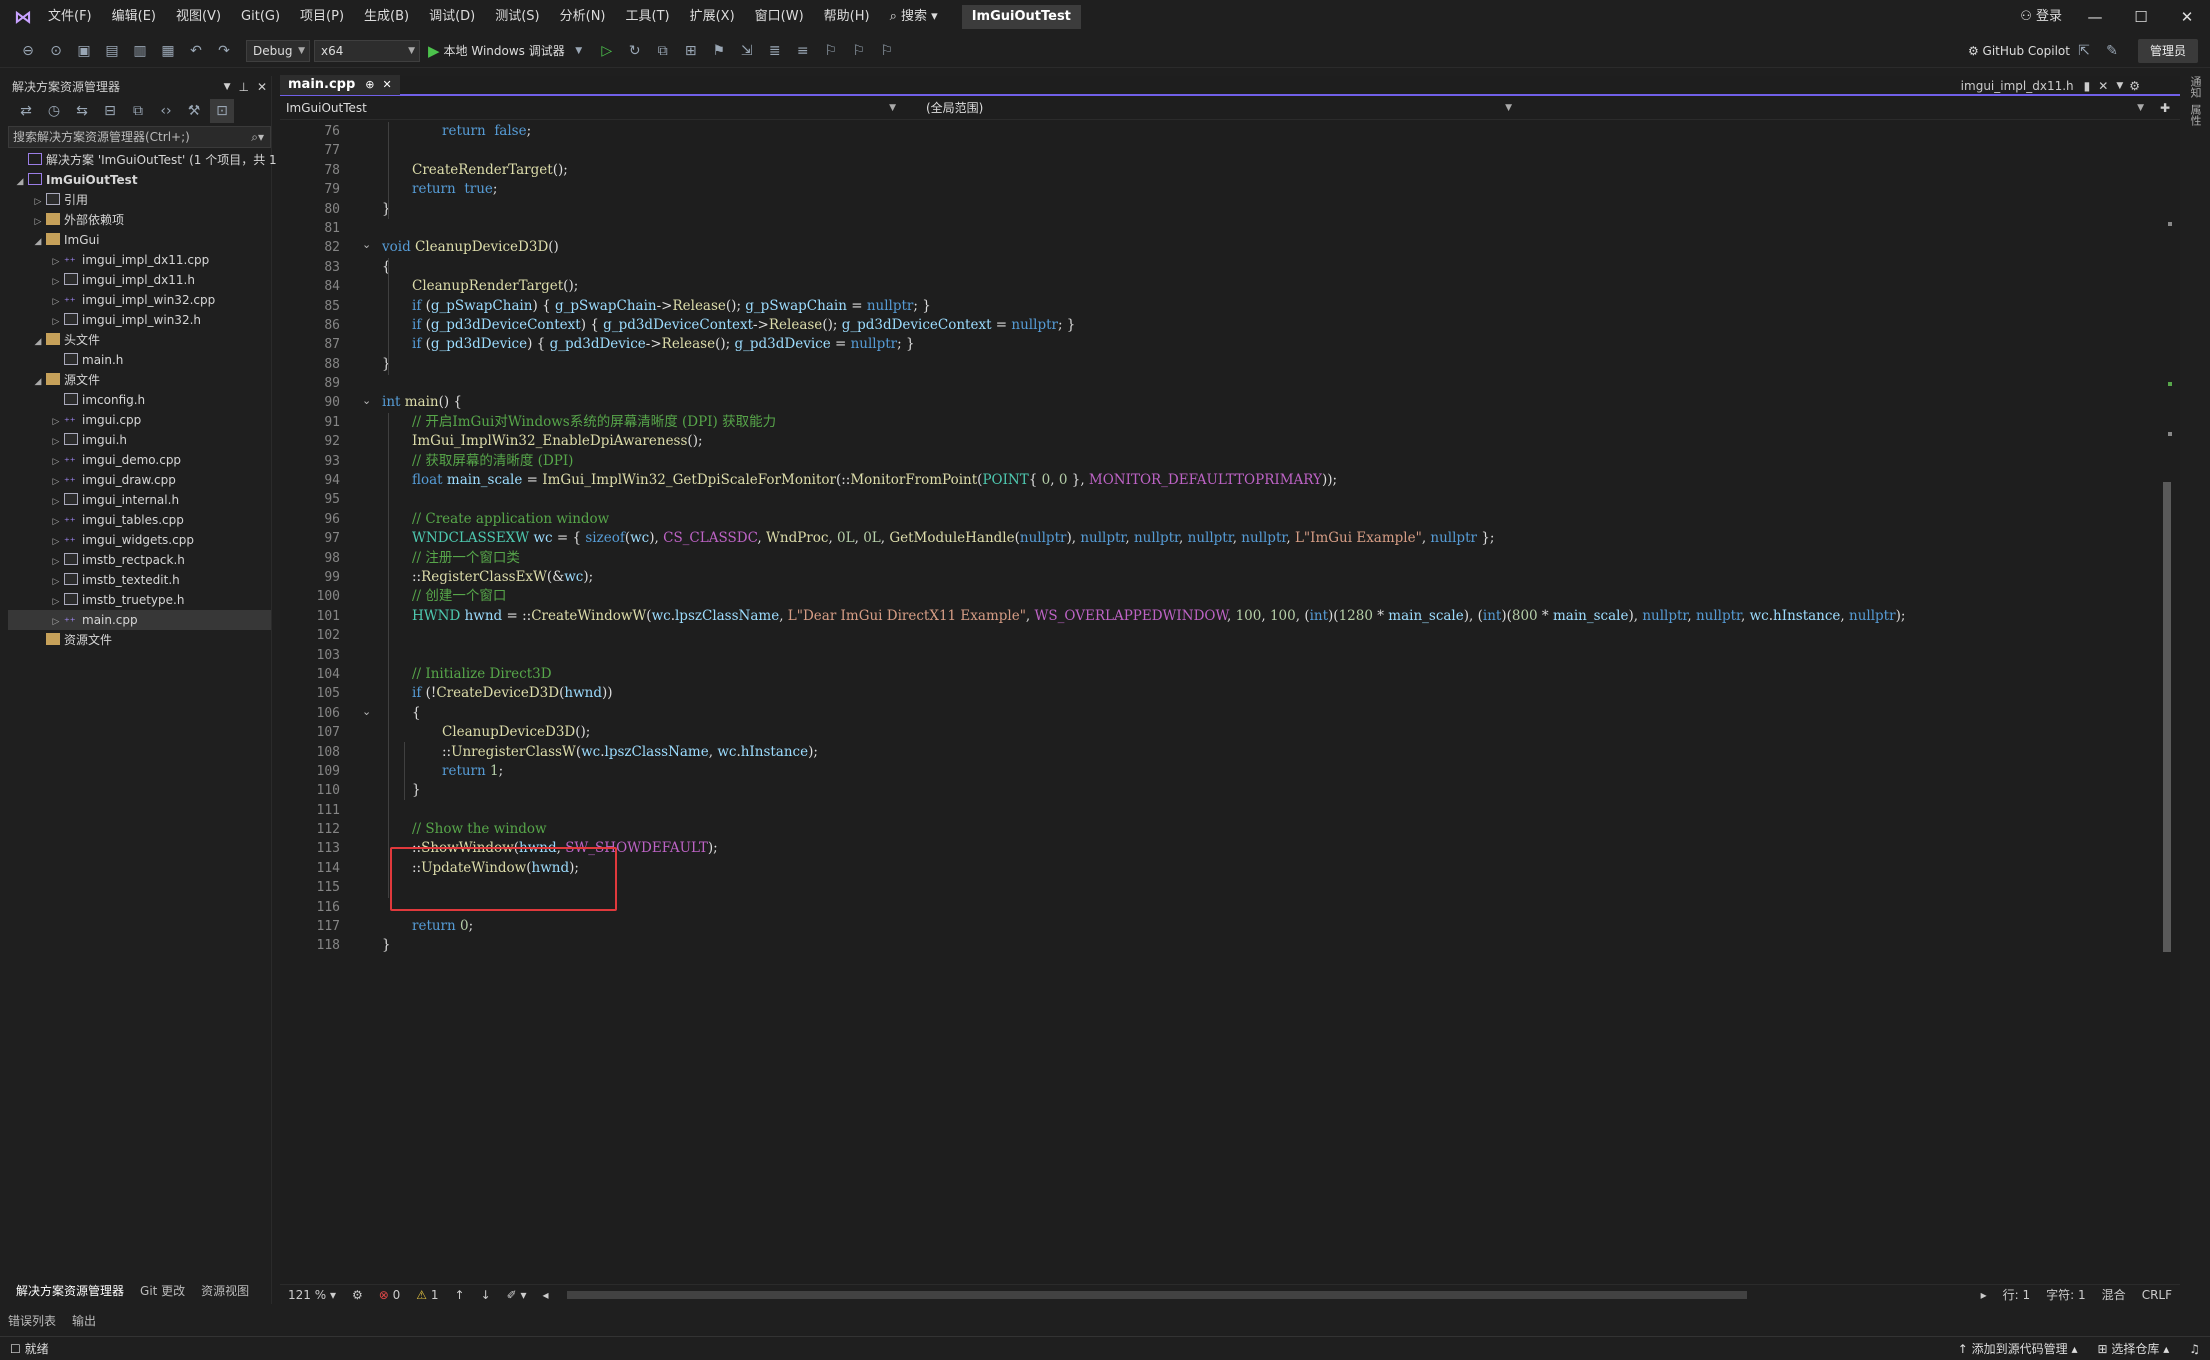  What do you see at coordinates (70, 17) in the screenshot?
I see `menu-item: 文件(F)` at bounding box center [70, 17].